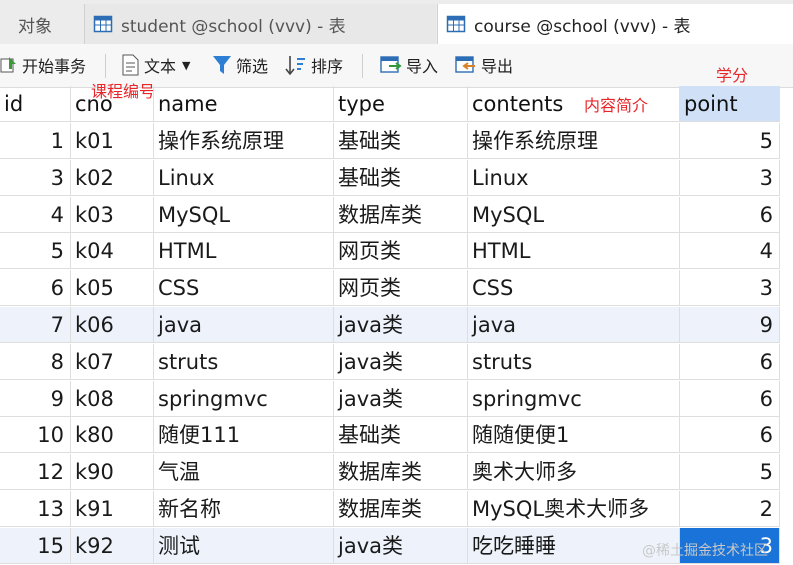 This screenshot has width=793, height=565. Describe the element at coordinates (35, 104) in the screenshot. I see `column-header-id: id` at that location.